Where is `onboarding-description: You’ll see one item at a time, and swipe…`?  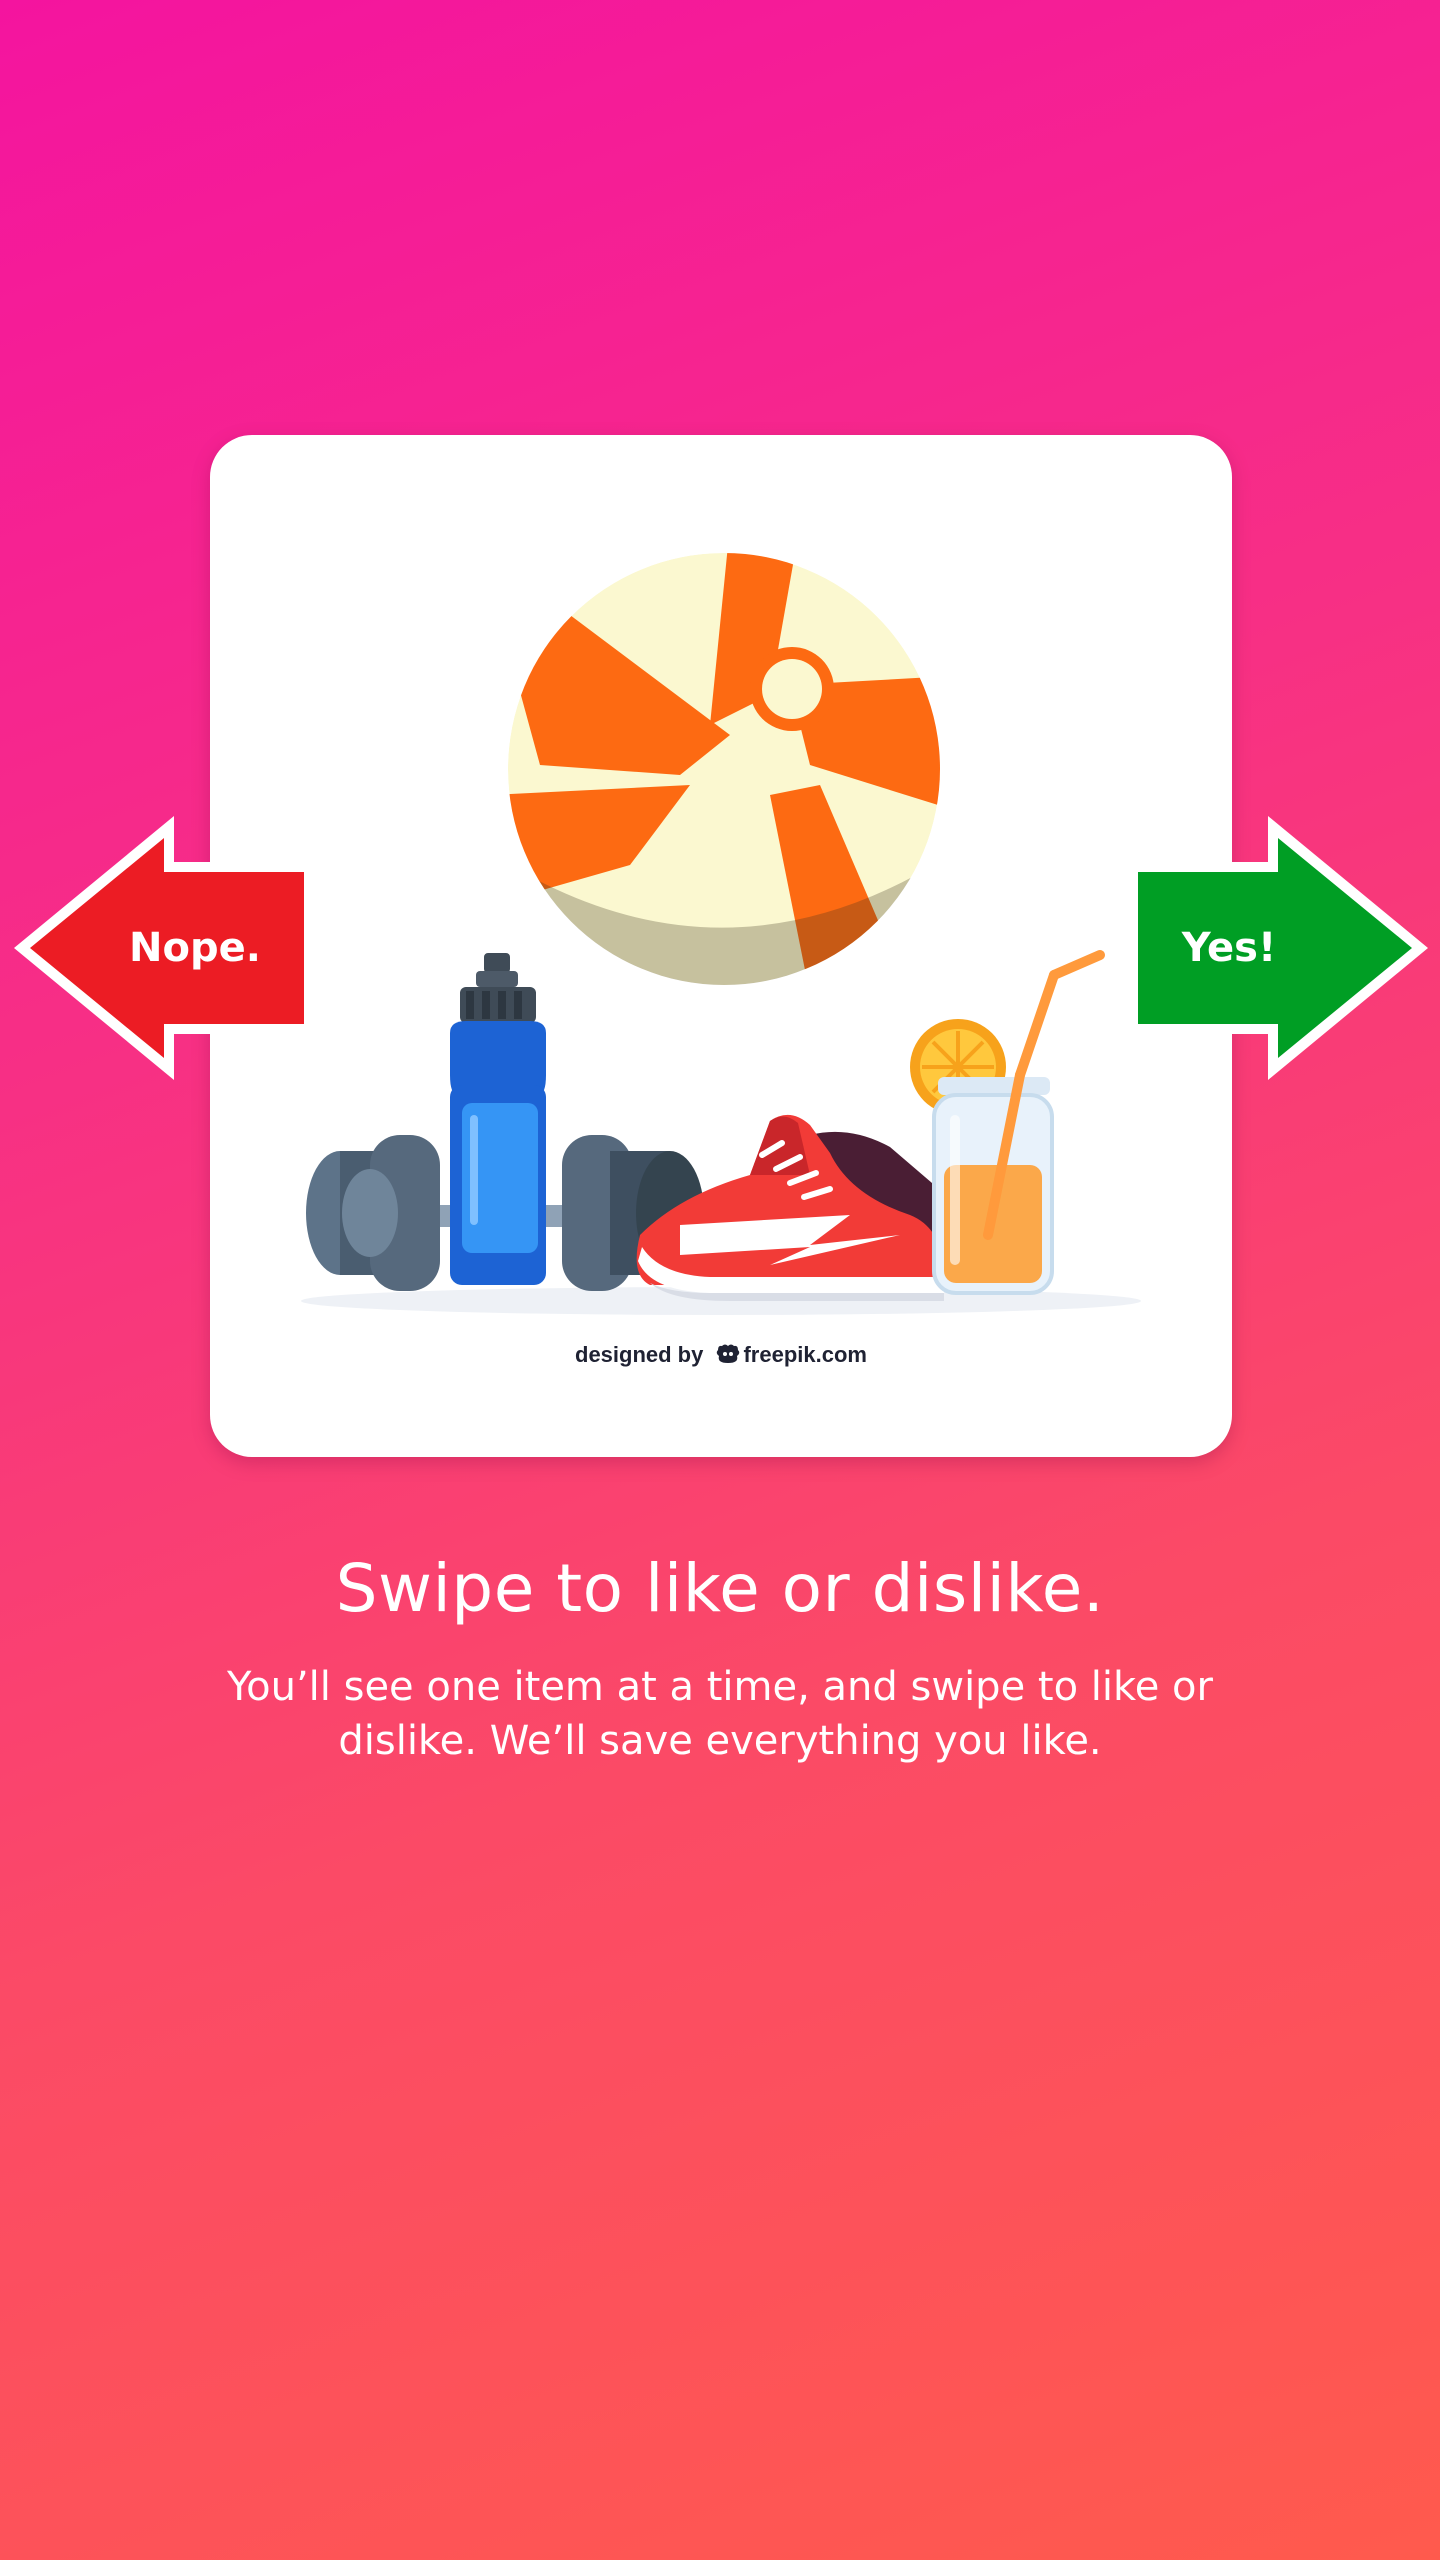
onboarding-description: You’ll see one item at a time, and swipe… is located at coordinates (720, 1714).